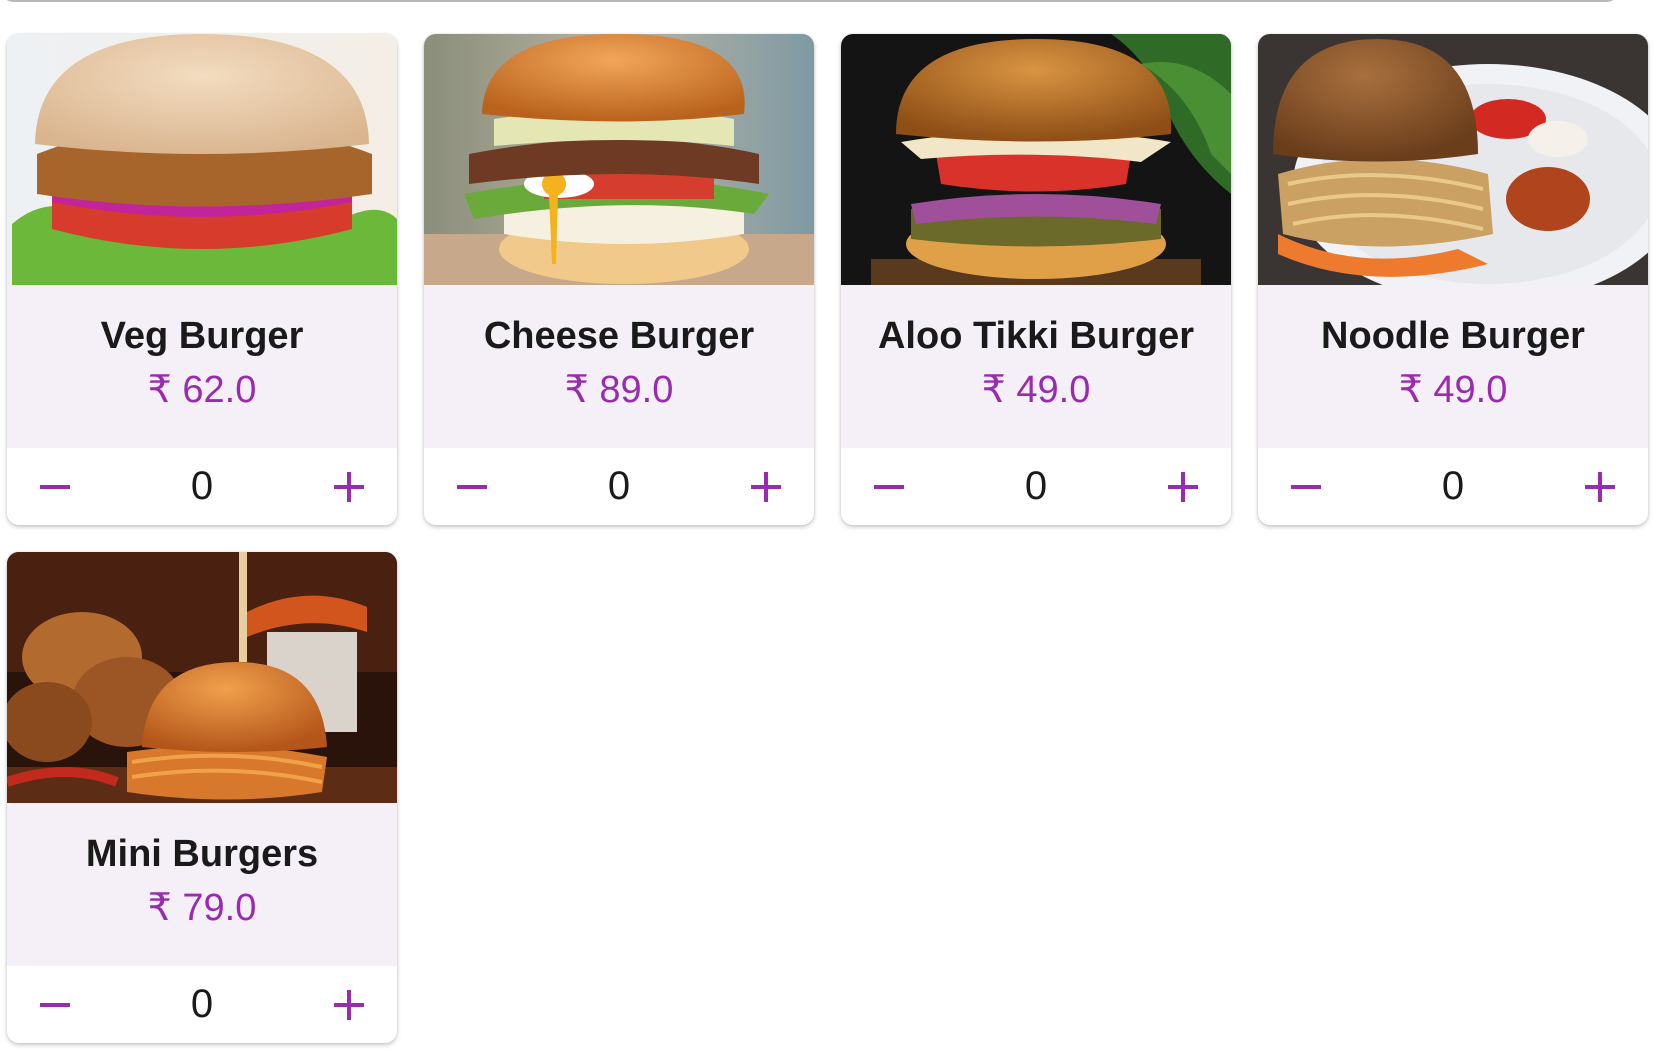 This screenshot has width=1658, height=1054. Describe the element at coordinates (202, 389) in the screenshot. I see `product-price: ₹ 62.0` at that location.